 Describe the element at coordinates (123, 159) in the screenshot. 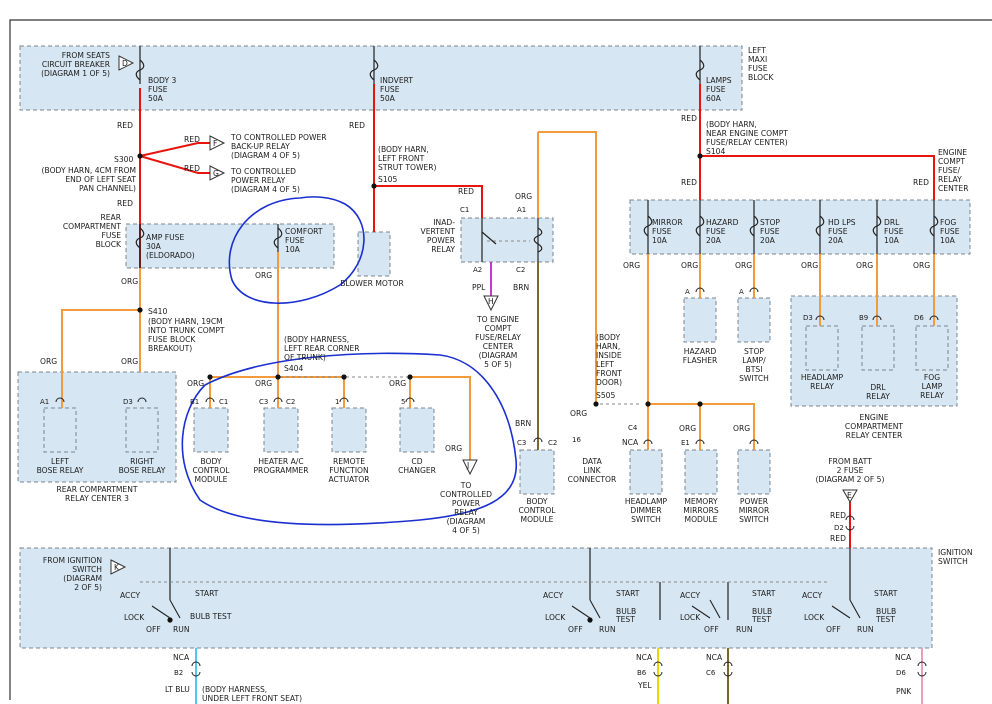

I see `s300-label: S300` at that location.